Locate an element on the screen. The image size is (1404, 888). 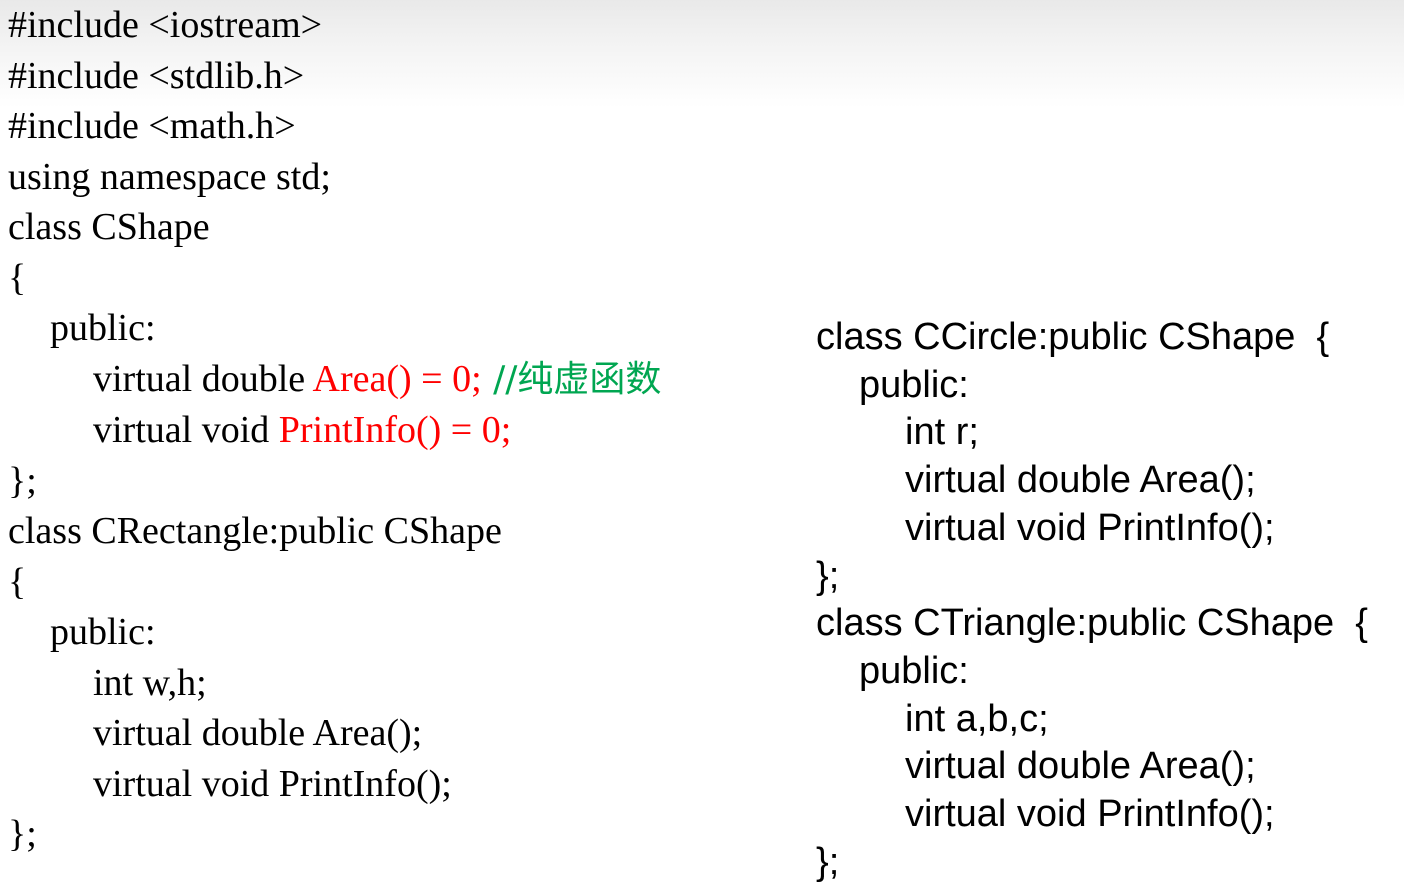
ctriangle-public-label: public: is located at coordinates (914, 670).